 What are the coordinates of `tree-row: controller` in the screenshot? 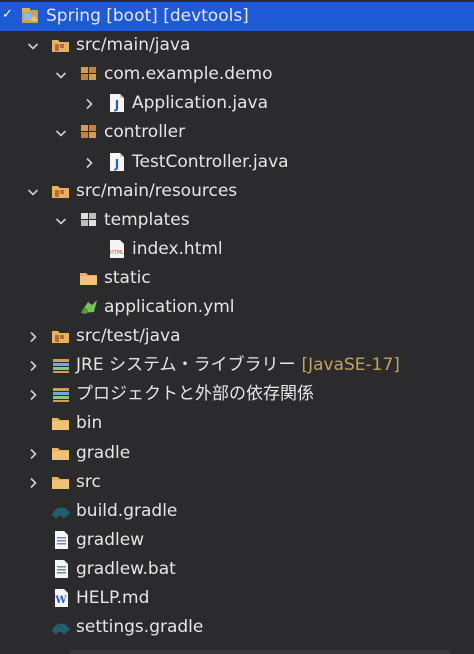 It's located at (237, 132).